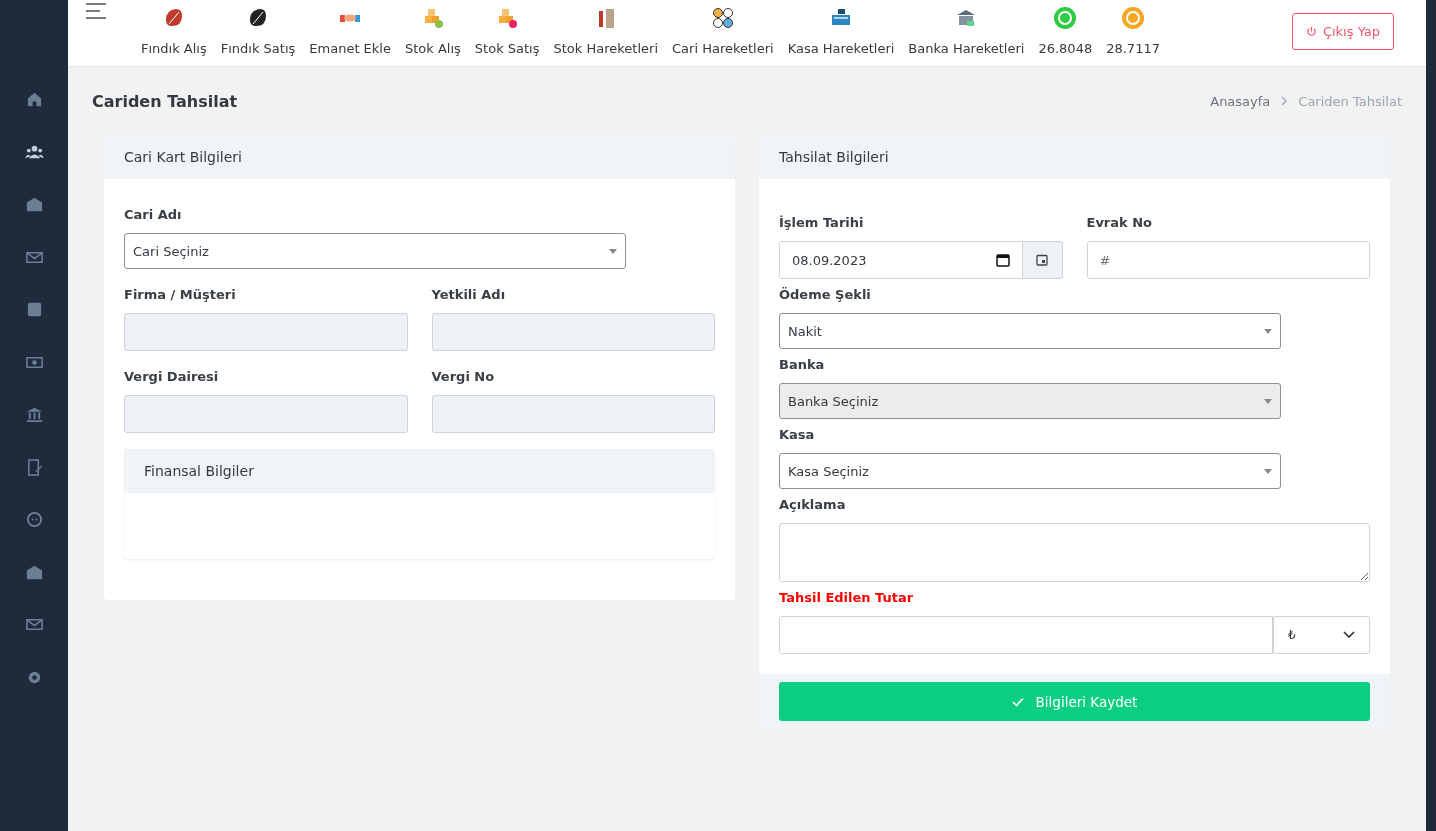 Image resolution: width=1436 pixels, height=831 pixels. I want to click on field-label: Cari Adı, so click(153, 214).